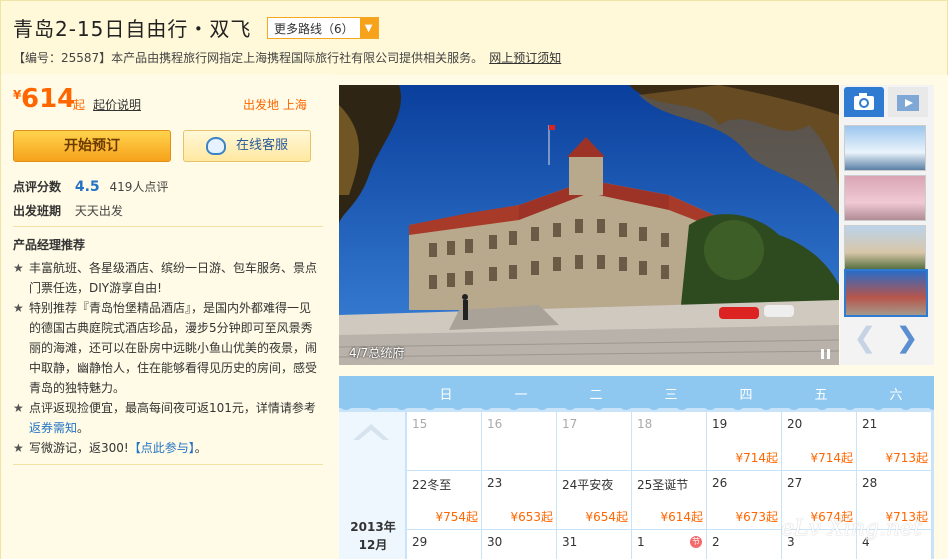  Describe the element at coordinates (168, 99) in the screenshot. I see `price-row: ¥ 614 起 起价说明 出发地 上海` at that location.